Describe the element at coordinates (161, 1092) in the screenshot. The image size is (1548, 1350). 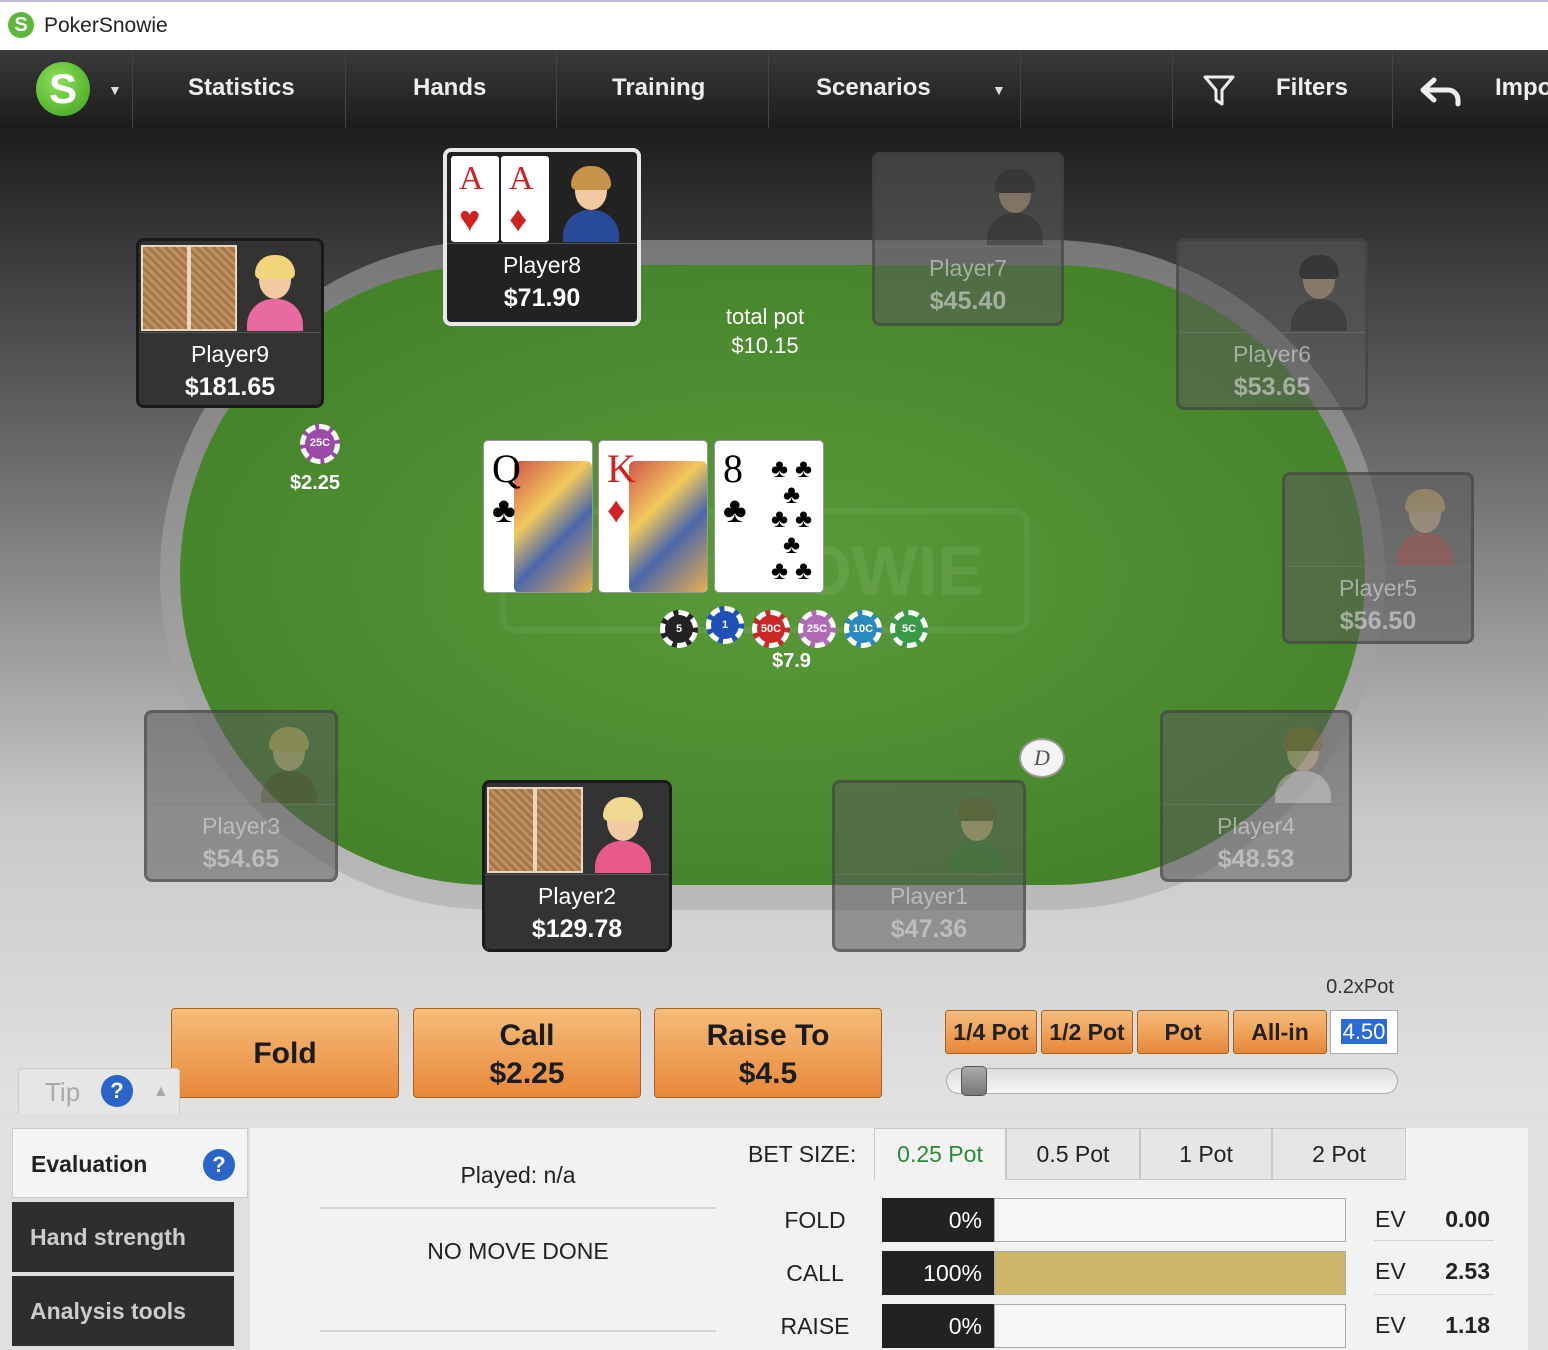
I see `collapse-arrow-icon: ▲` at that location.